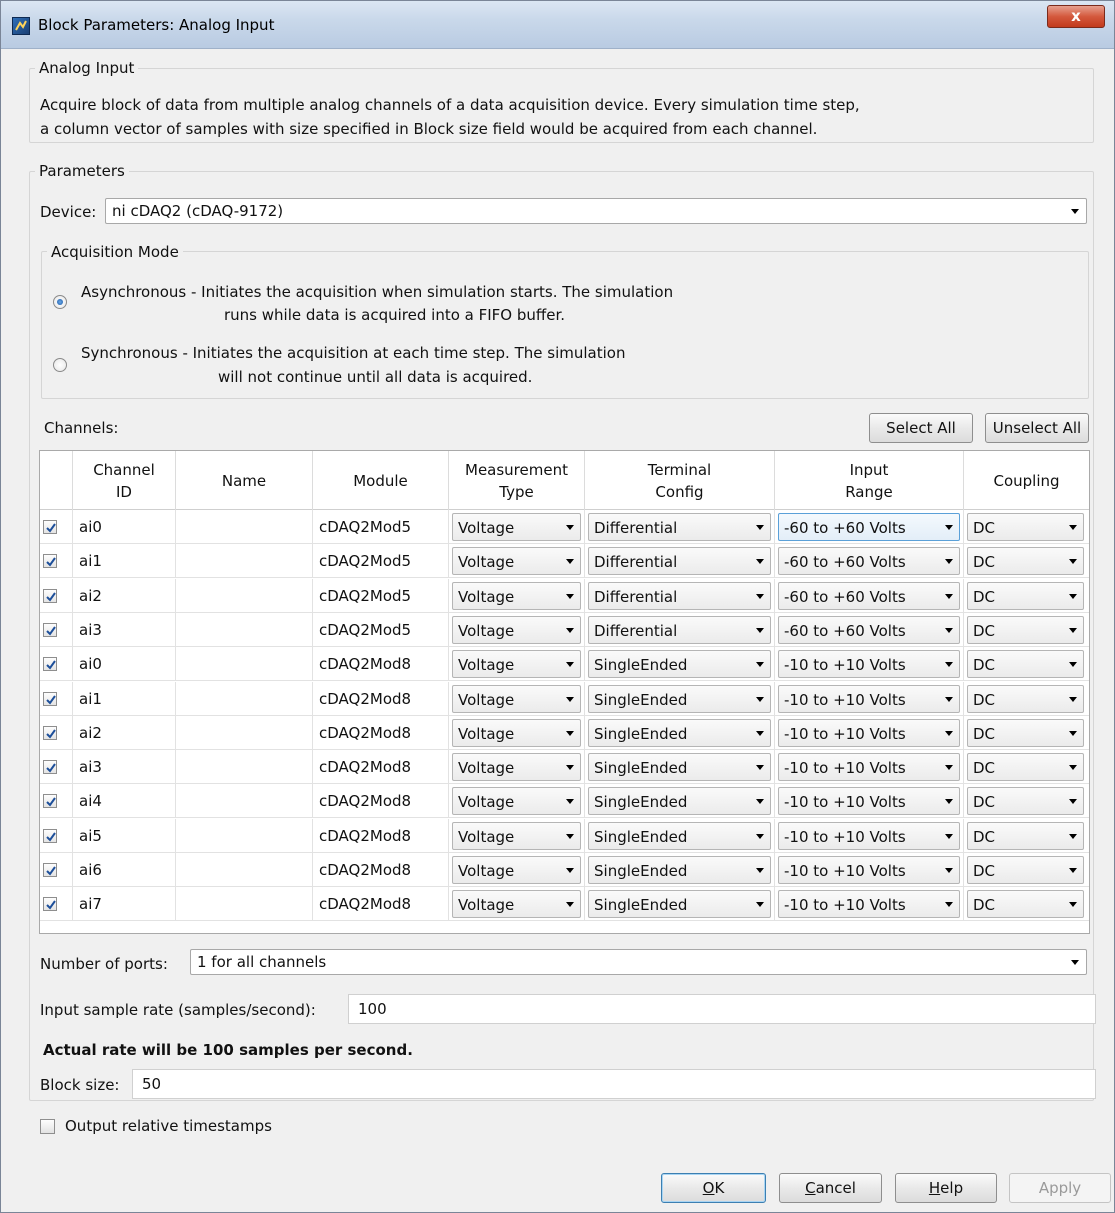 The image size is (1115, 1213). I want to click on cancel-button: Cancel, so click(830, 1188).